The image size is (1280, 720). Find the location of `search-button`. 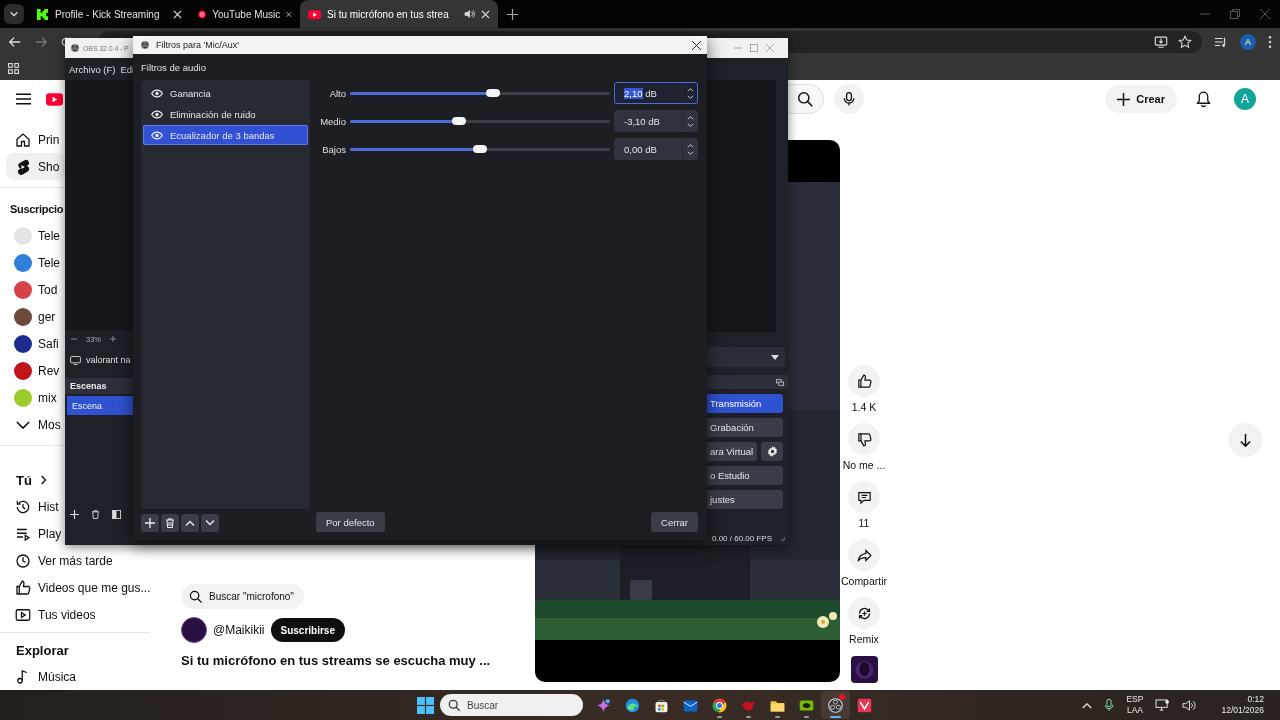

search-button is located at coordinates (805, 99).